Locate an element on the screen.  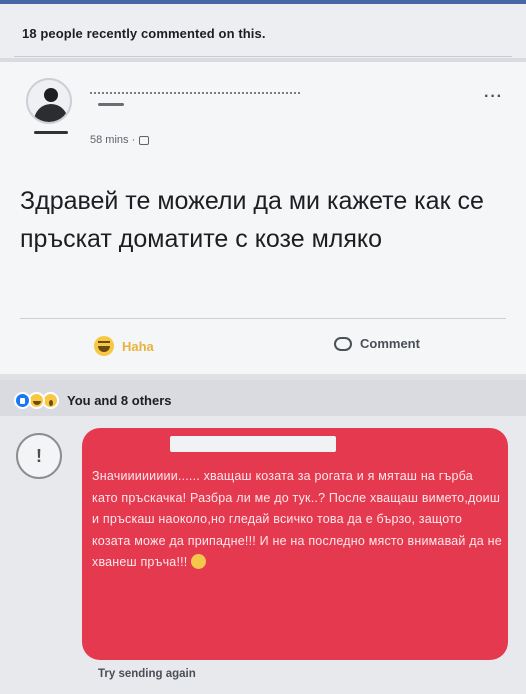
reactions-count-text: You and 8 others is located at coordinates (119, 400).